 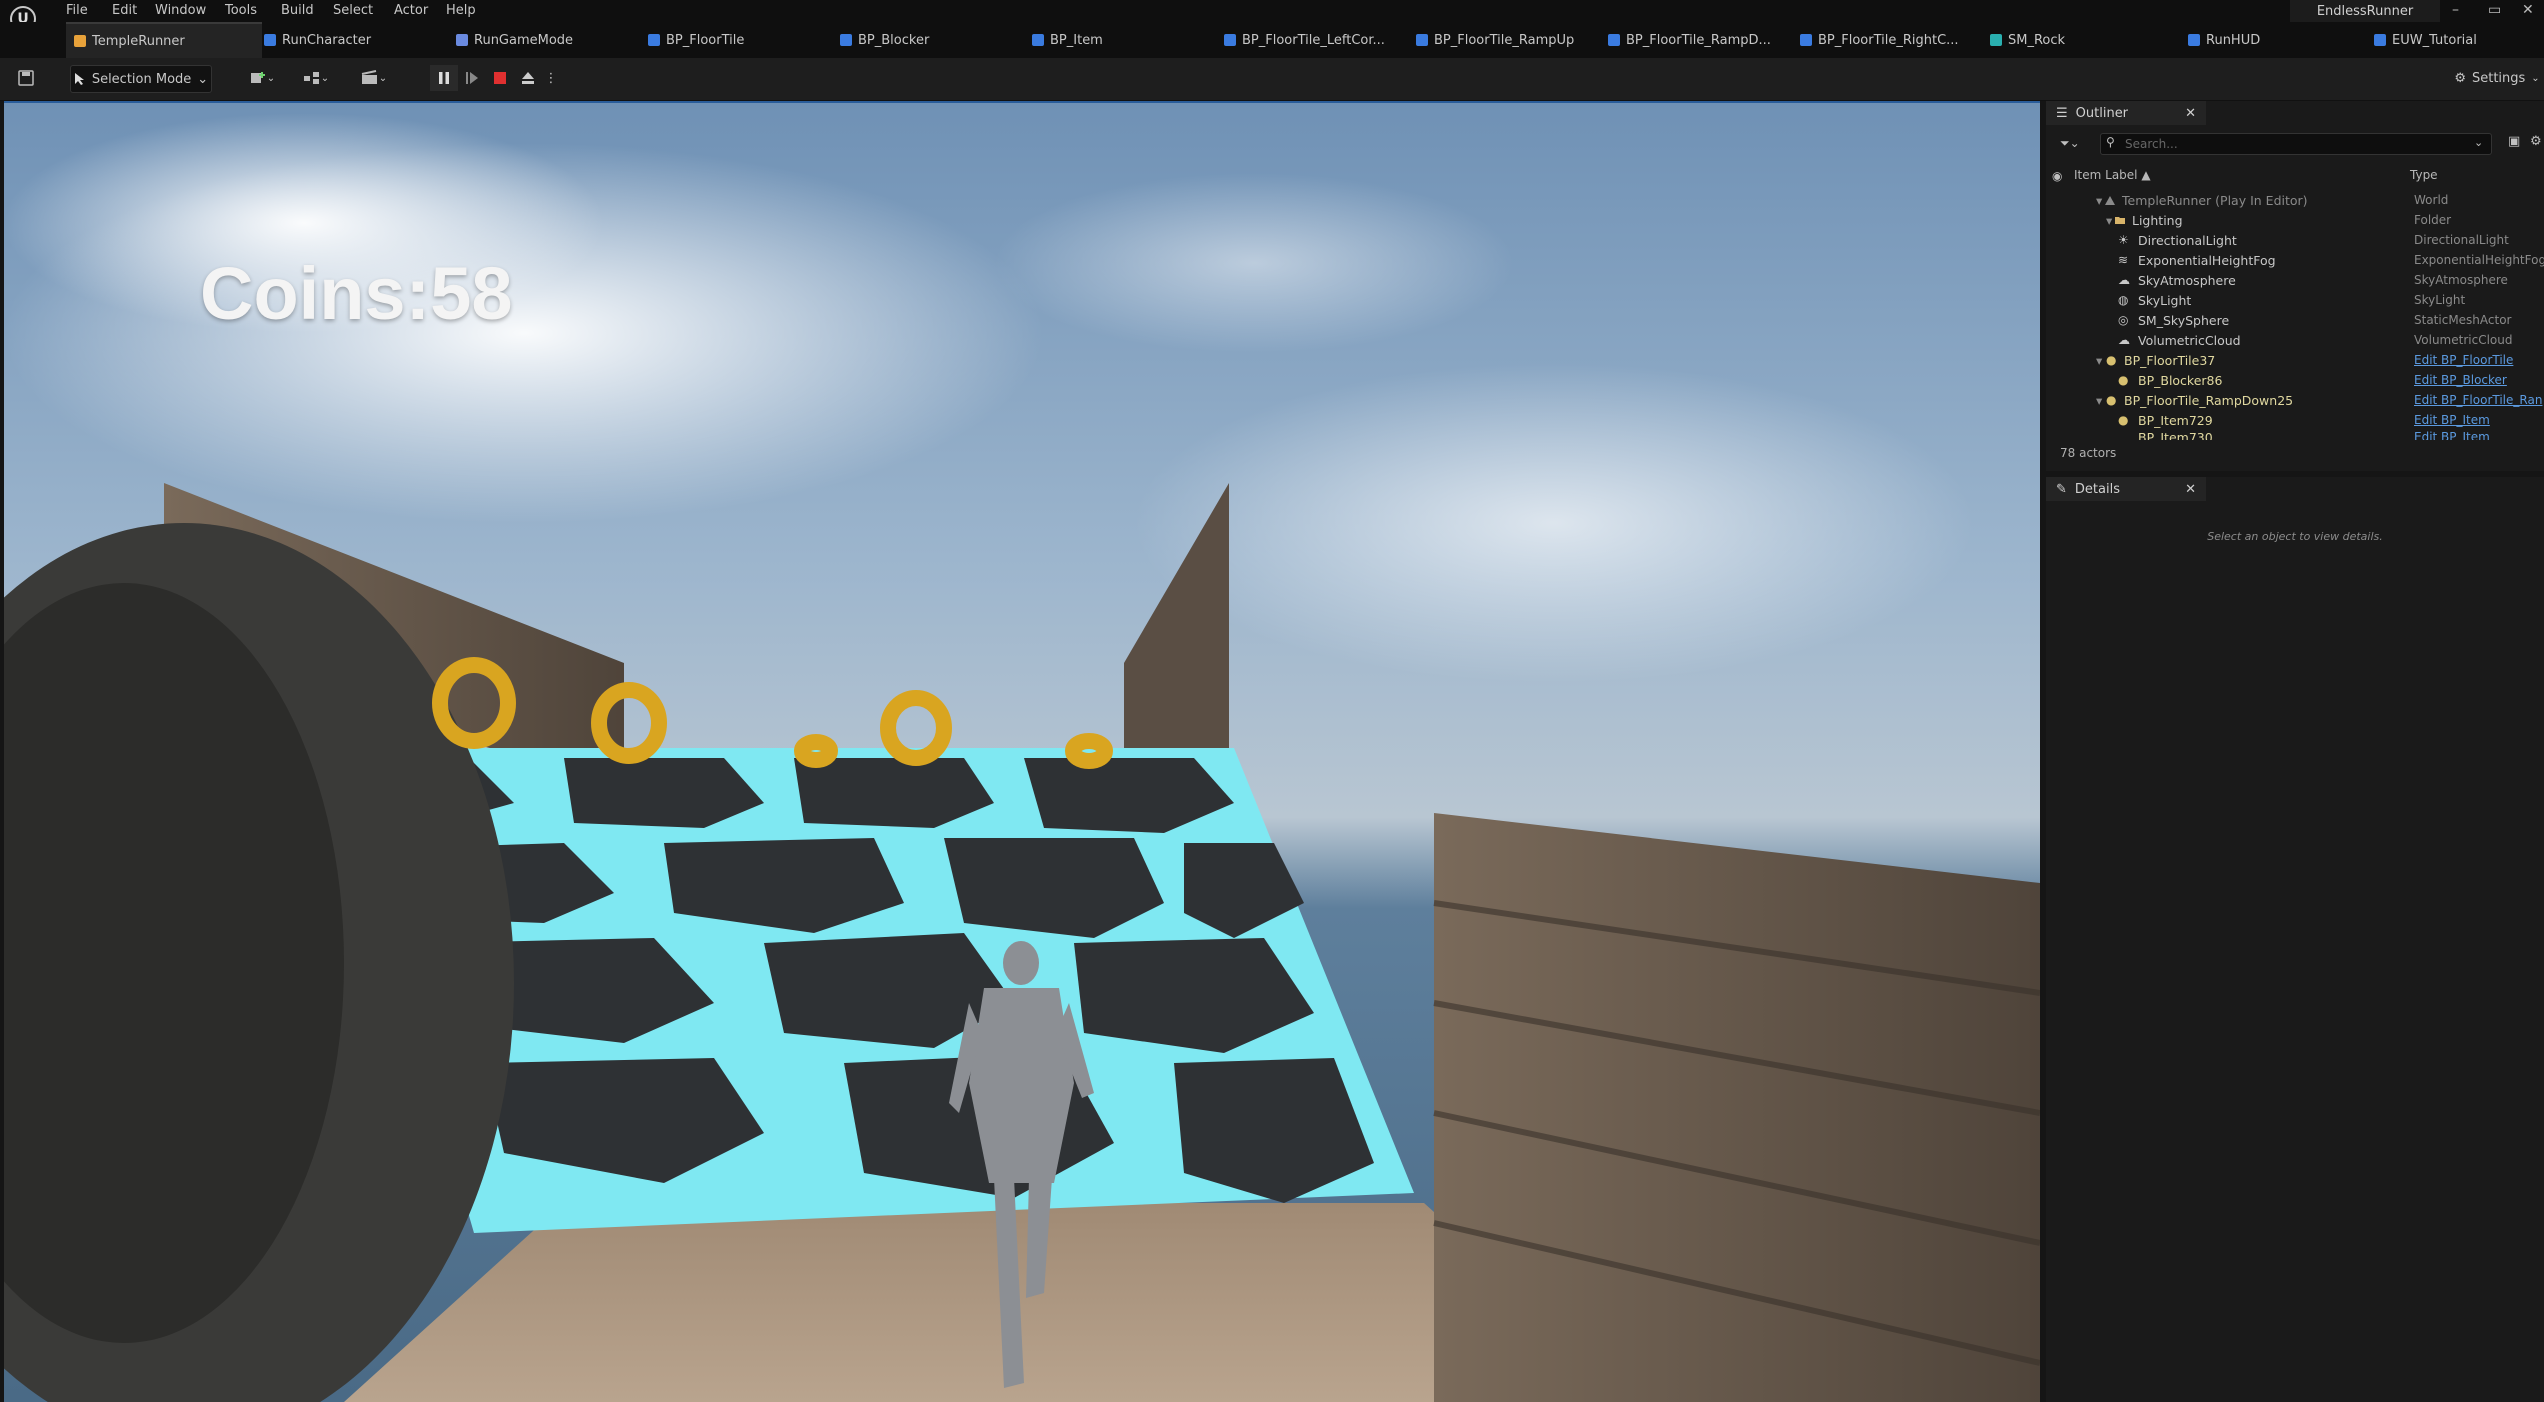 I want to click on details-empty-message: Select an object to view details., so click(x=2295, y=536).